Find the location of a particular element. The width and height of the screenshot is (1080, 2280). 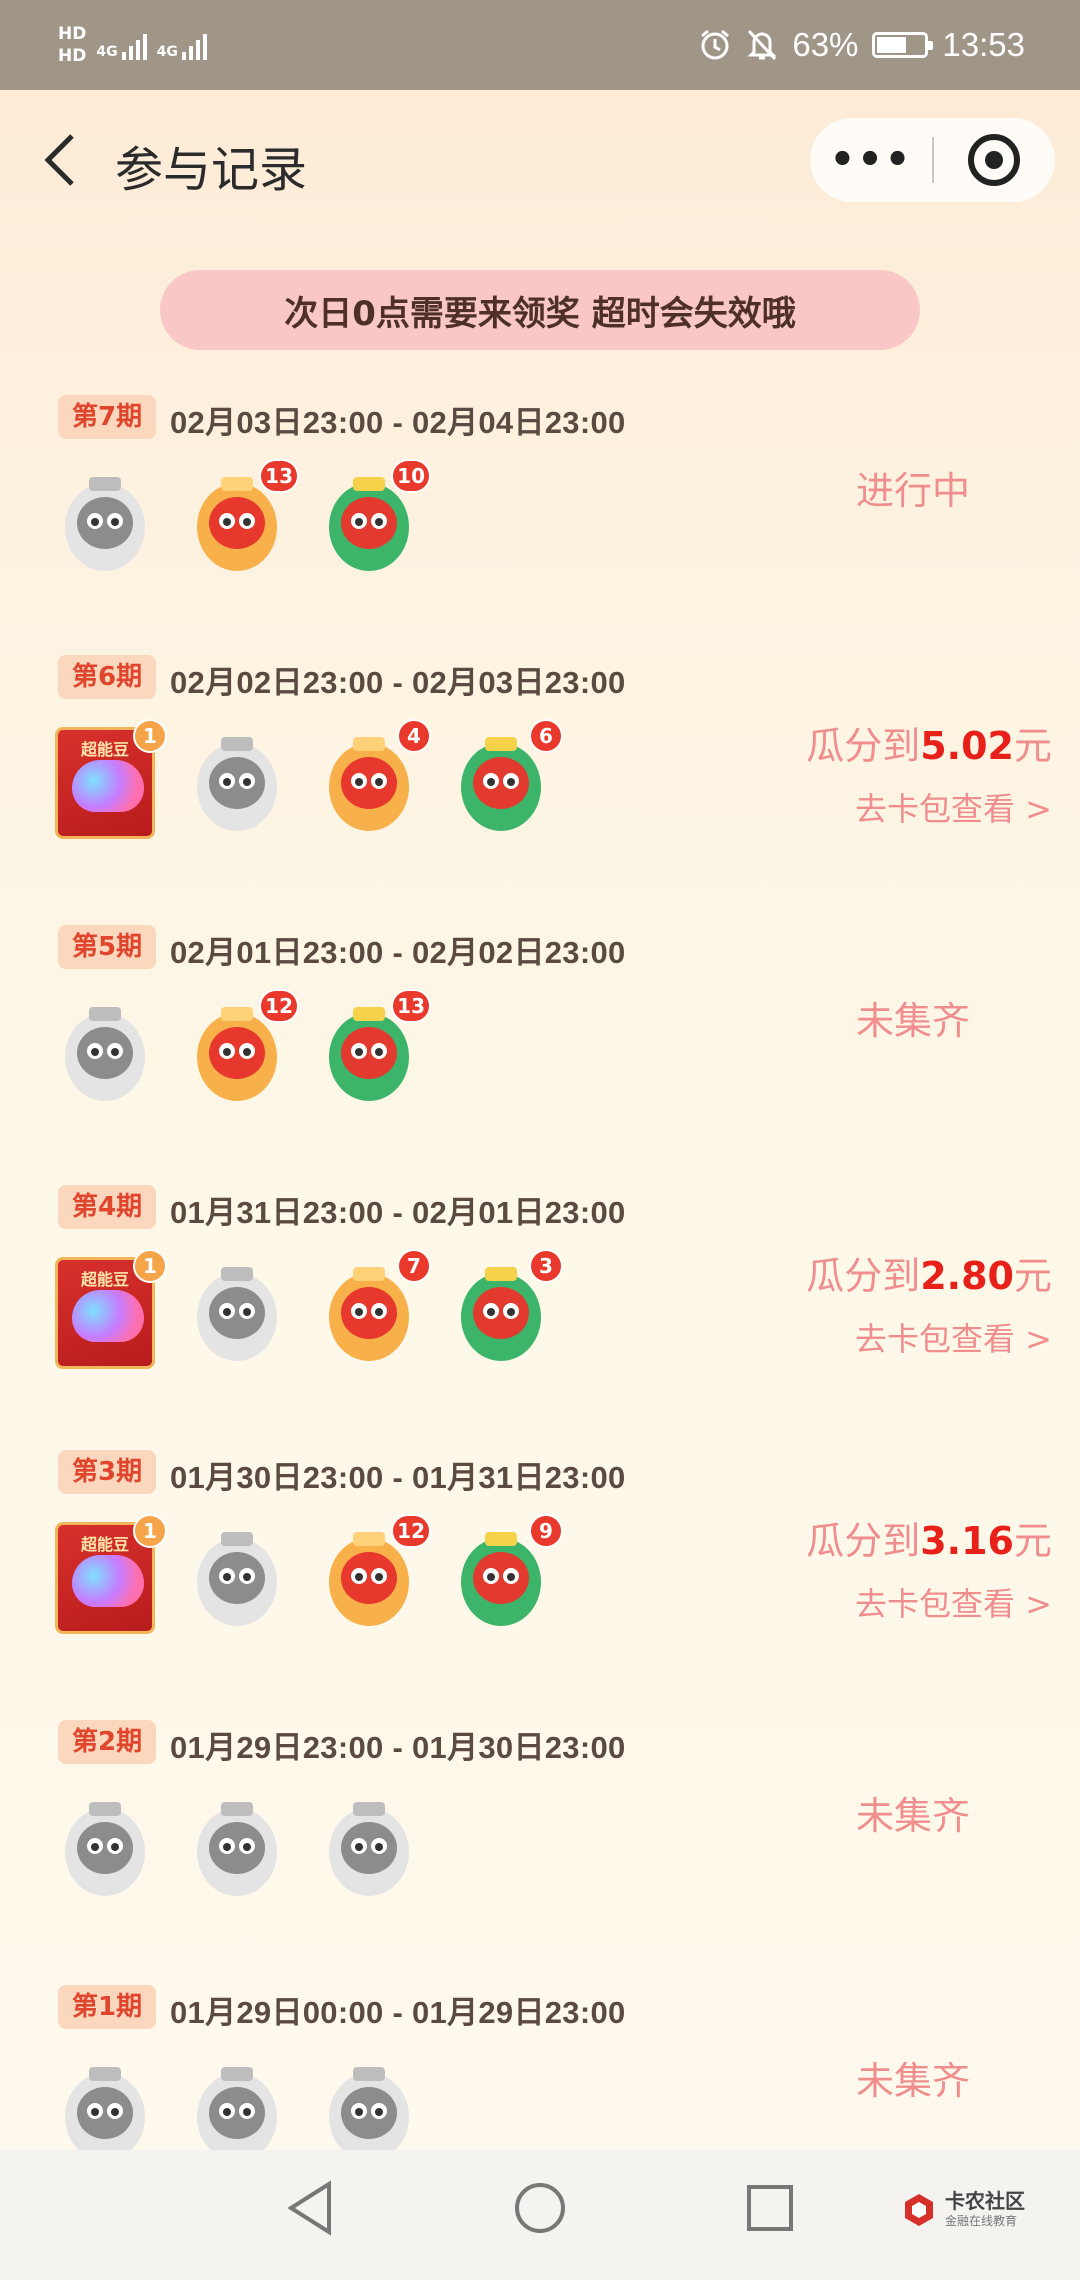

round-tag: 第6期 is located at coordinates (107, 677).